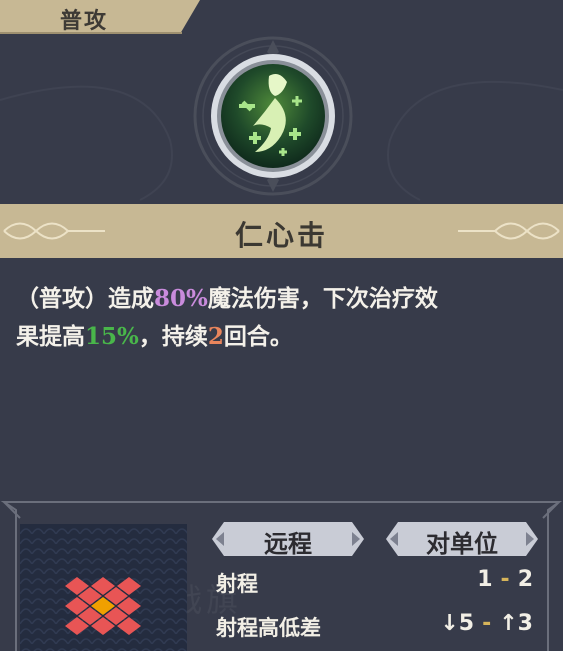 The image size is (563, 651). I want to click on skill-name-banner: 仁心击, so click(281, 231).